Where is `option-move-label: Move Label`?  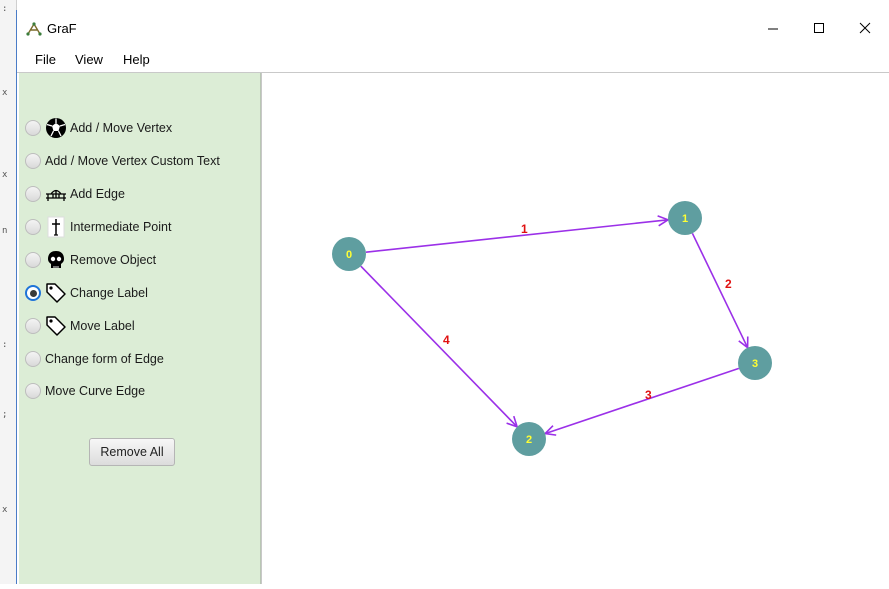 option-move-label: Move Label is located at coordinates (80, 326).